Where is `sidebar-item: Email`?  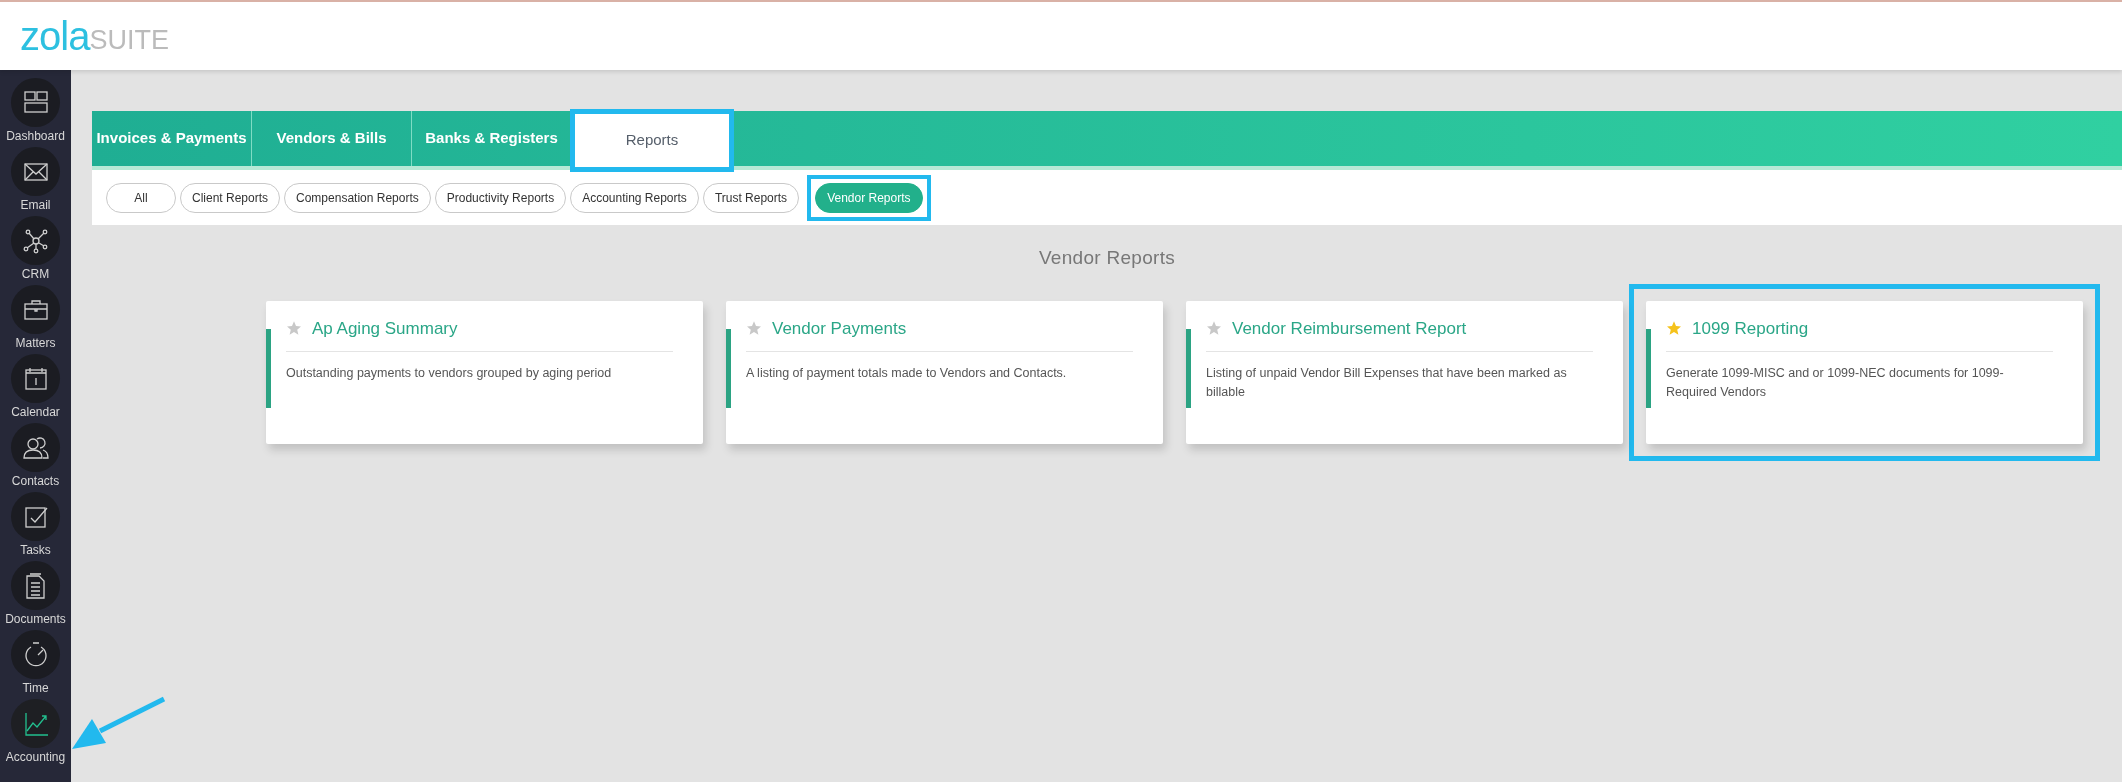 sidebar-item: Email is located at coordinates (35, 181).